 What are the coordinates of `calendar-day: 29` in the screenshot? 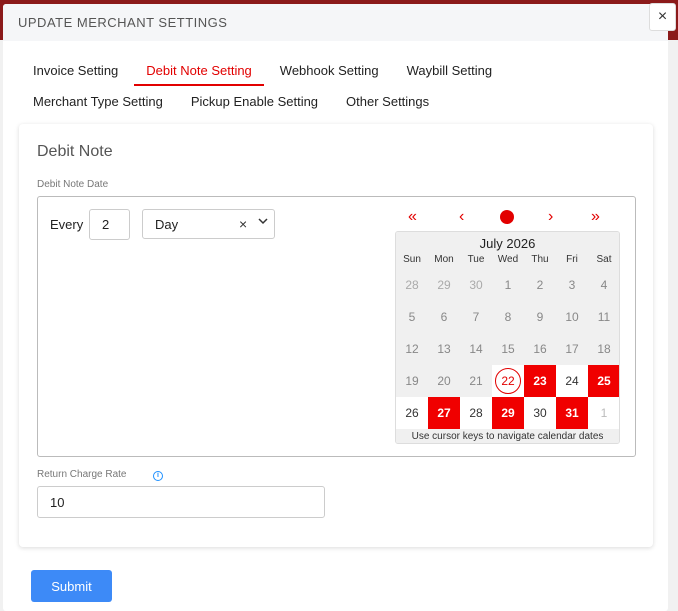 It's located at (444, 285).